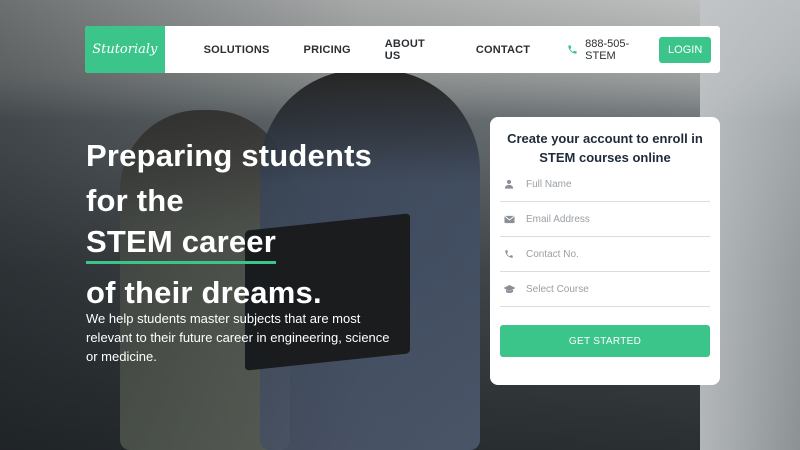 Image resolution: width=800 pixels, height=450 pixels. What do you see at coordinates (611, 184) in the screenshot?
I see `full-name-input` at bounding box center [611, 184].